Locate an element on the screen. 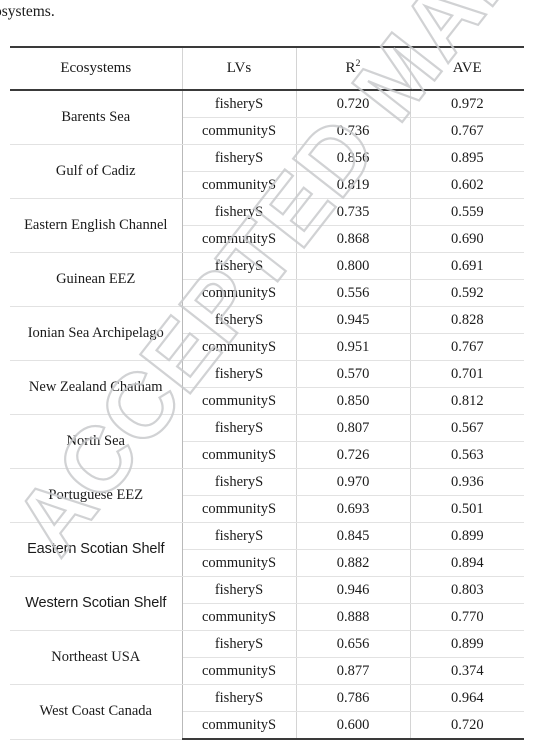 This screenshot has height=740, width=534. table-row: Barents Sea fisheryS 0.720 0.972 is located at coordinates (267, 117).